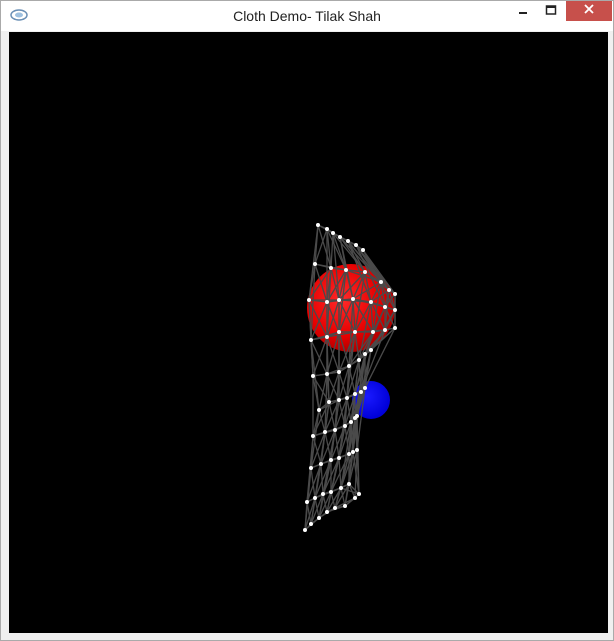 Image resolution: width=614 pixels, height=641 pixels. Describe the element at coordinates (307, 637) in the screenshot. I see `window-bottom-border` at that location.